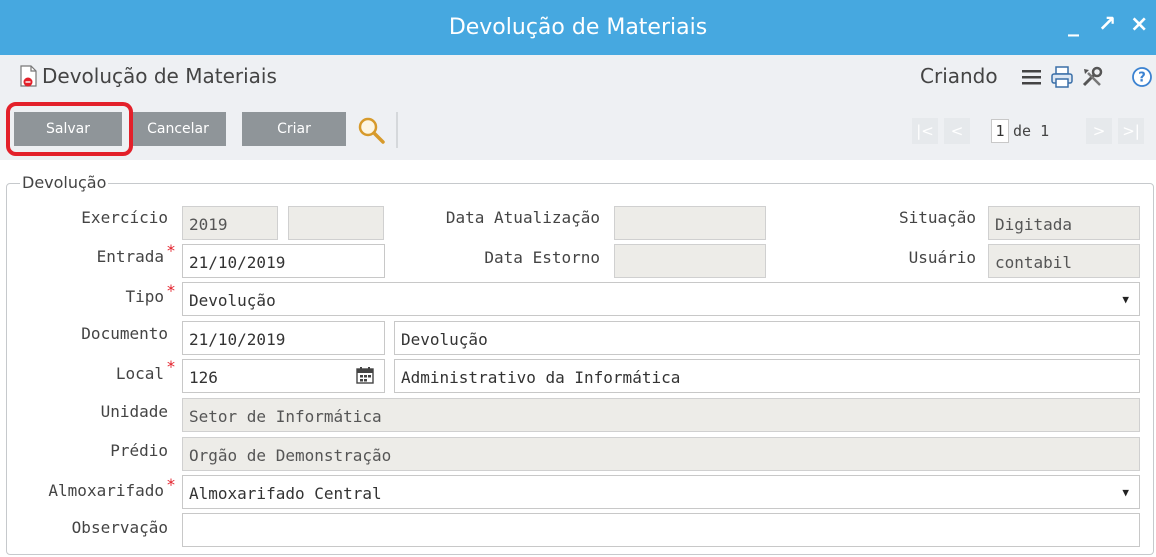 Image resolution: width=1156 pixels, height=557 pixels. I want to click on documento-desc-field: Devolução, so click(767, 338).